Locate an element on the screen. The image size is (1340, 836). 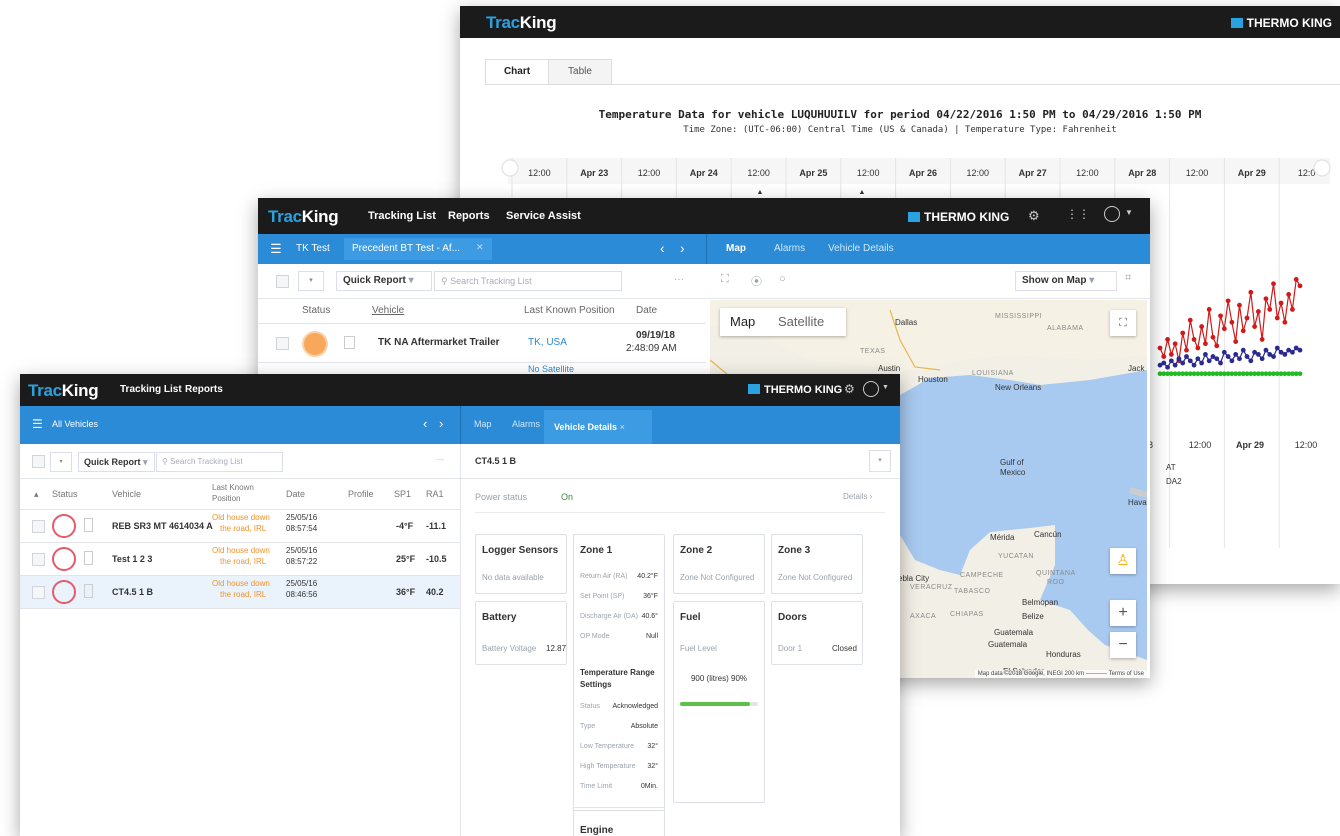
chart-window-header: TracKing THERMO KING is located at coordinates (900, 22).